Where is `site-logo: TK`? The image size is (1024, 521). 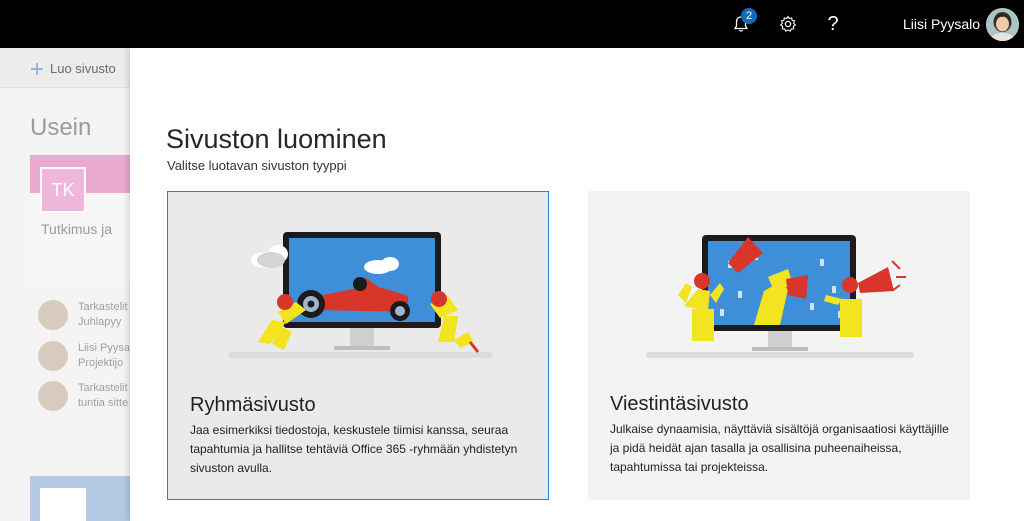
site-logo: TK is located at coordinates (63, 190).